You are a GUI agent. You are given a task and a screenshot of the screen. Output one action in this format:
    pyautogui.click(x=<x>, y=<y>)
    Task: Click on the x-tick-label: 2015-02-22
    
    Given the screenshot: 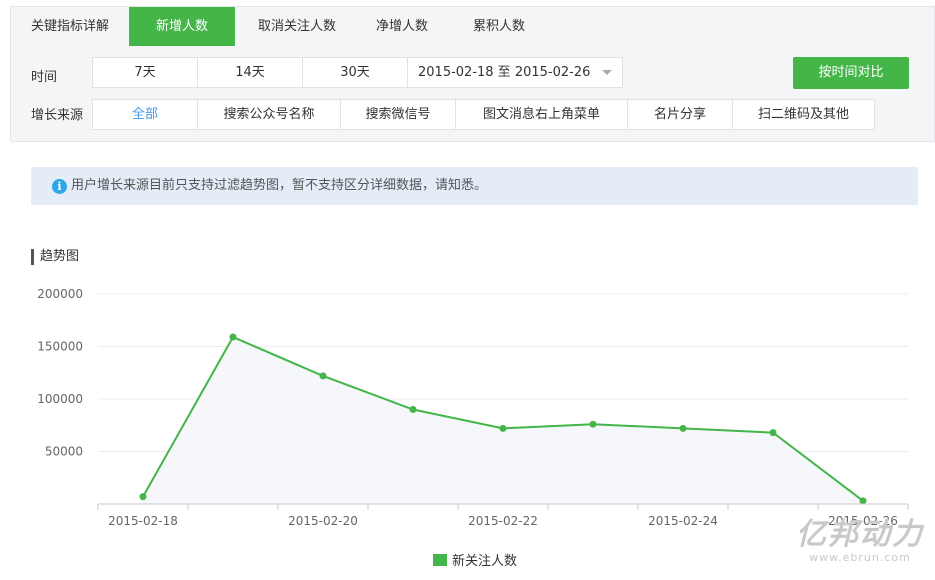 What is the action you would take?
    pyautogui.click(x=503, y=521)
    